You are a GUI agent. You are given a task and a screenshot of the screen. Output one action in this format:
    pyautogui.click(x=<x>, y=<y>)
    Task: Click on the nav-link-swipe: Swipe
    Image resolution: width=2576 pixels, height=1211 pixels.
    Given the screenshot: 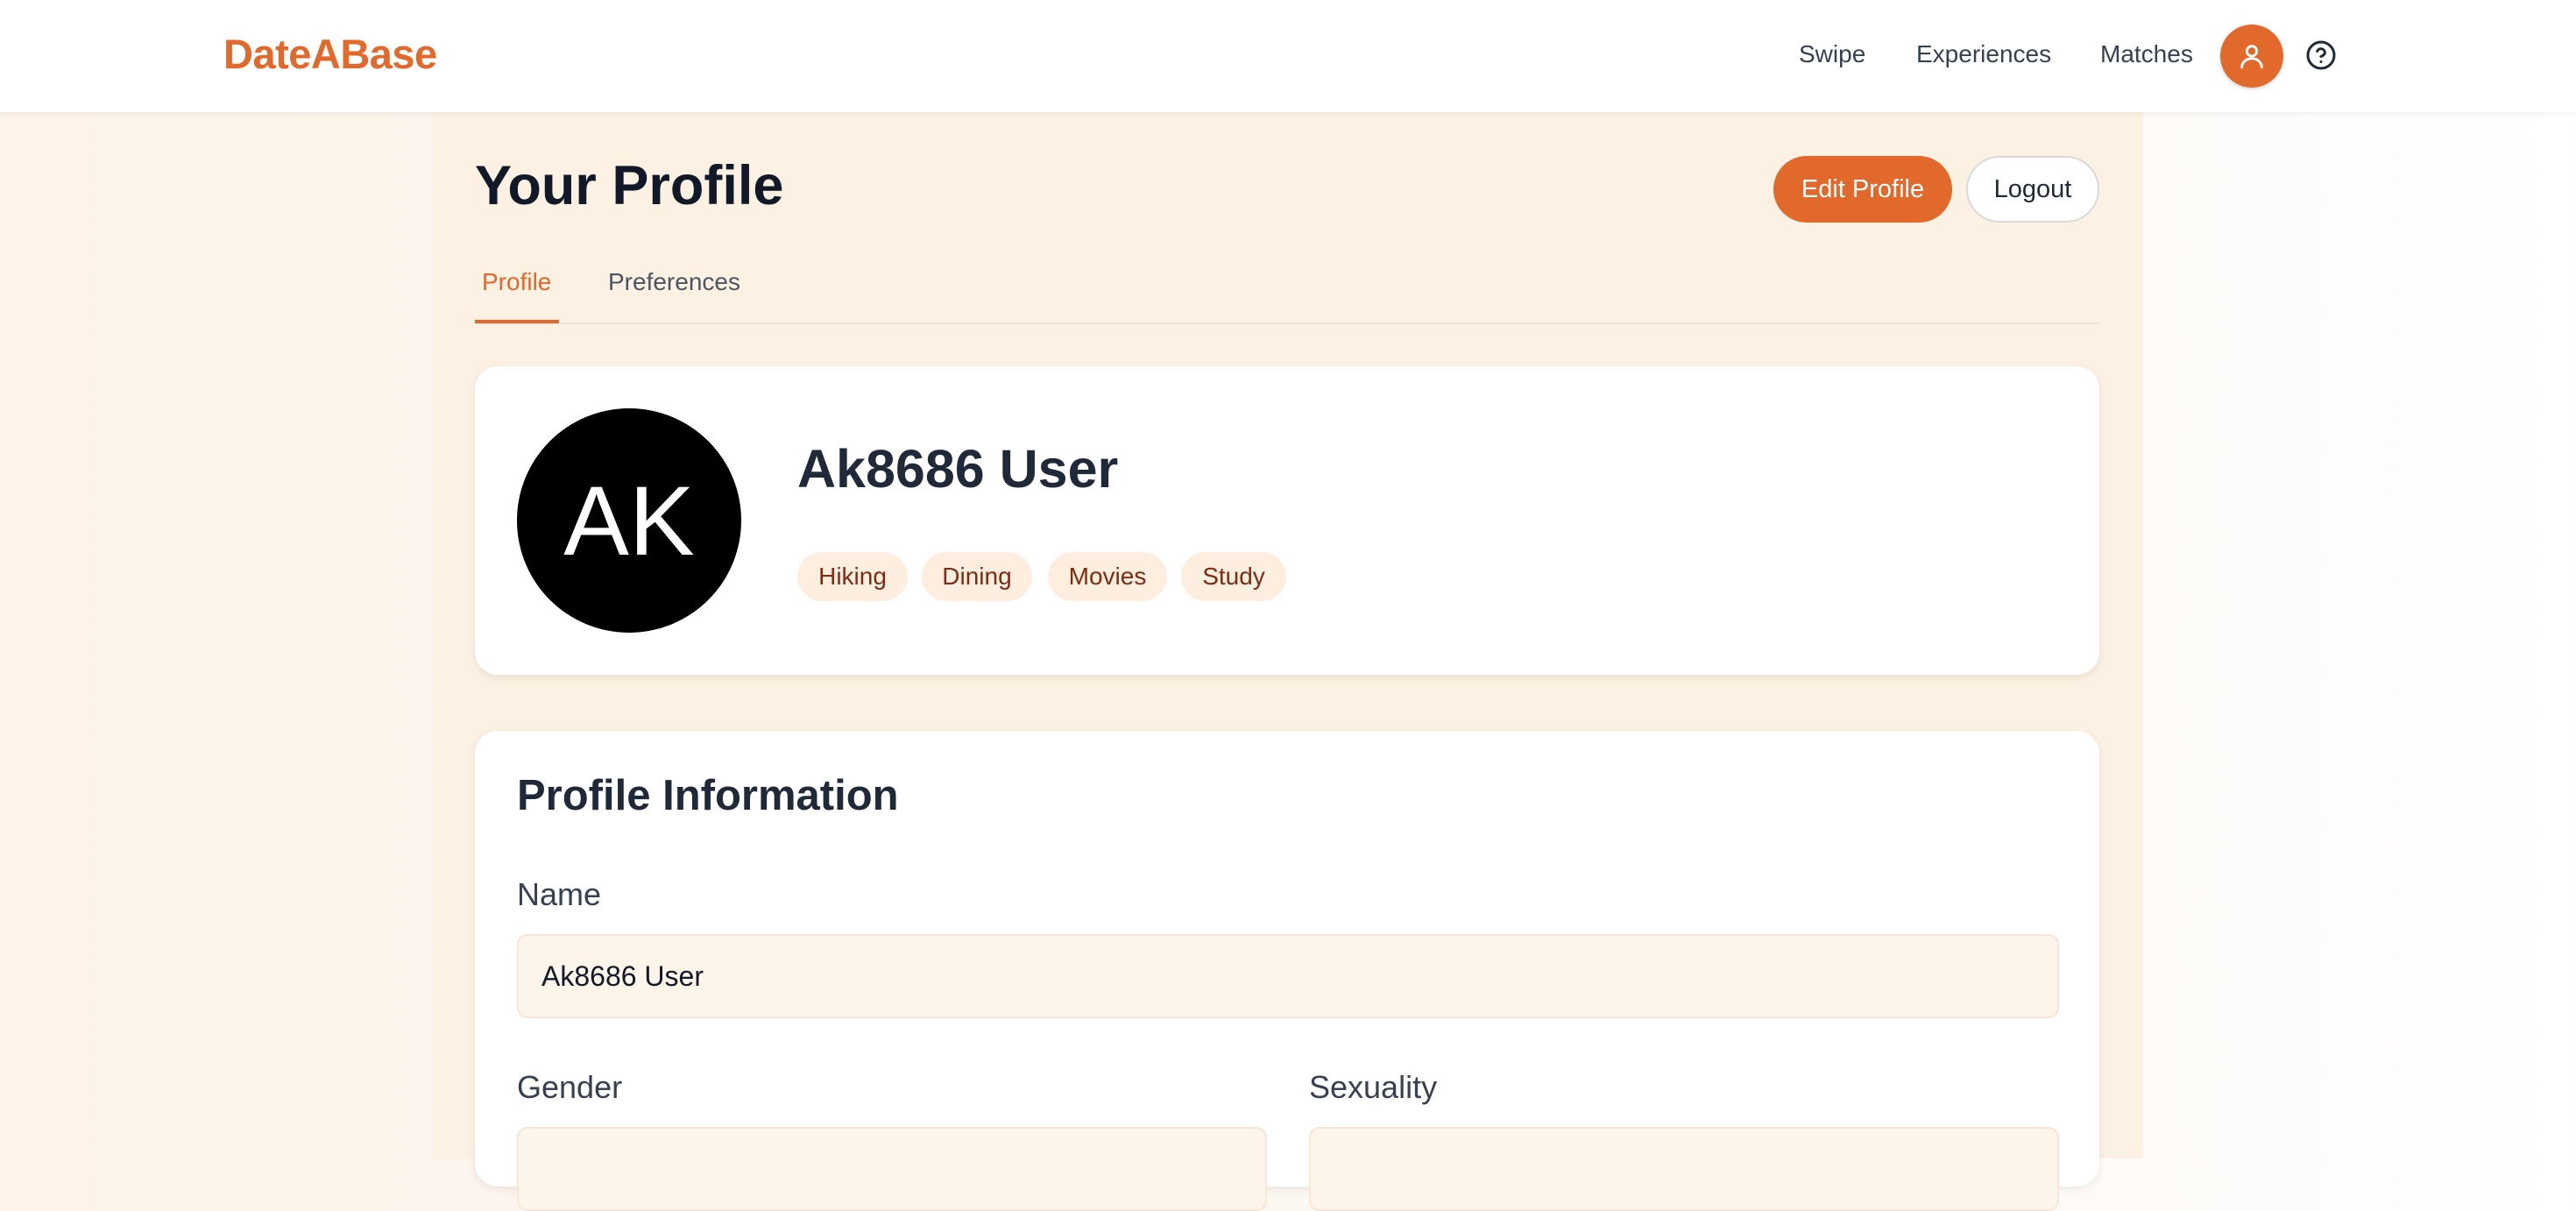 What is the action you would take?
    pyautogui.click(x=1832, y=54)
    